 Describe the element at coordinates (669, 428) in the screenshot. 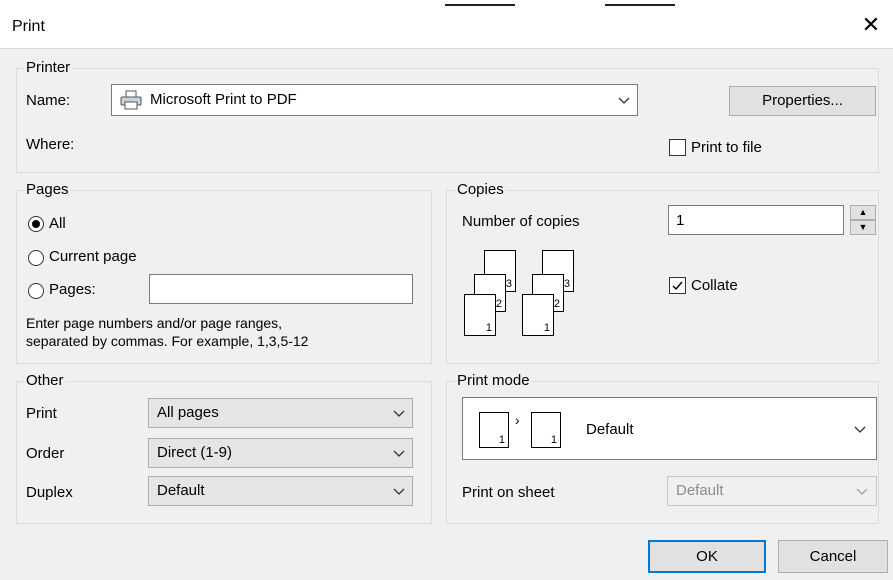

I see `print-mode-select: 1 › 1 Default` at that location.